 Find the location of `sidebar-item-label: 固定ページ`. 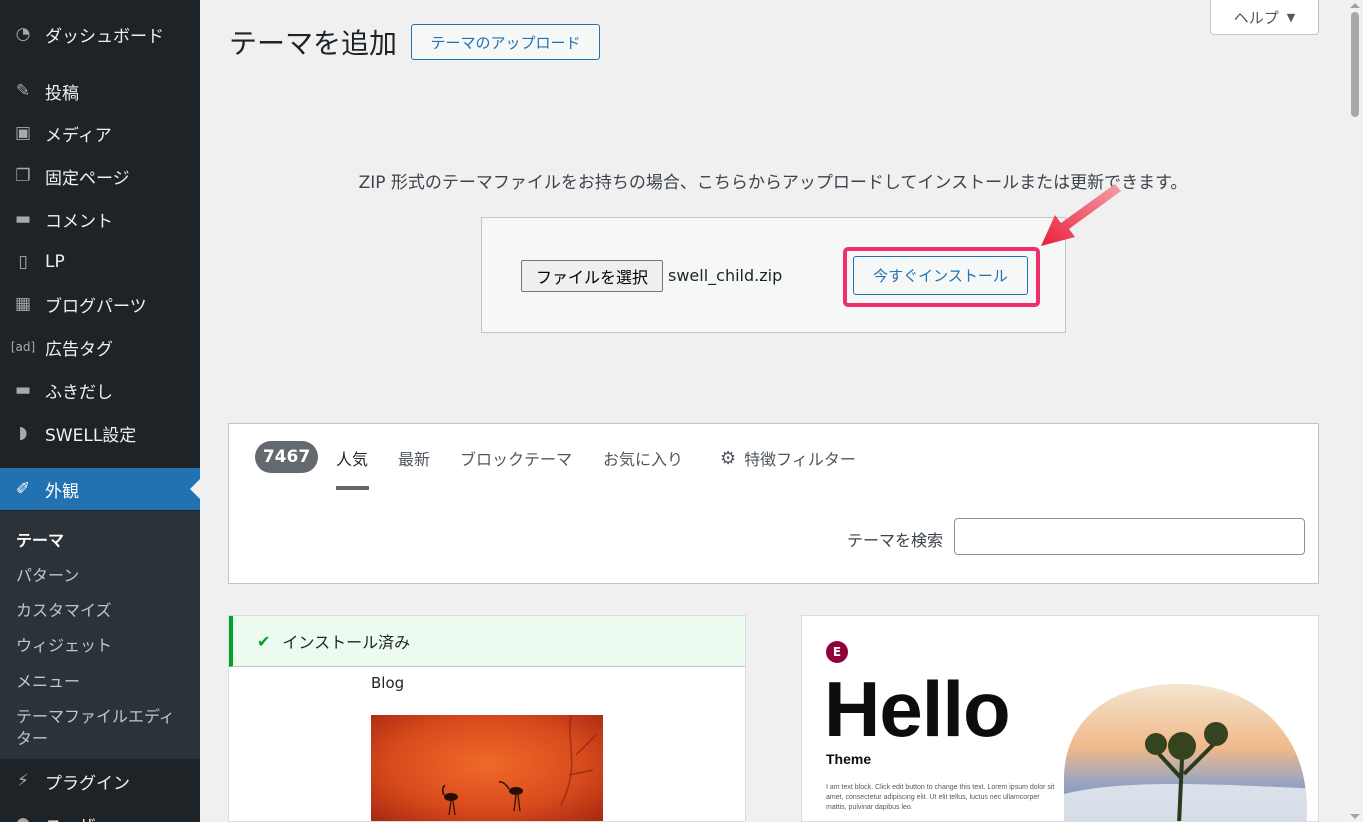

sidebar-item-label: 固定ページ is located at coordinates (87, 178).